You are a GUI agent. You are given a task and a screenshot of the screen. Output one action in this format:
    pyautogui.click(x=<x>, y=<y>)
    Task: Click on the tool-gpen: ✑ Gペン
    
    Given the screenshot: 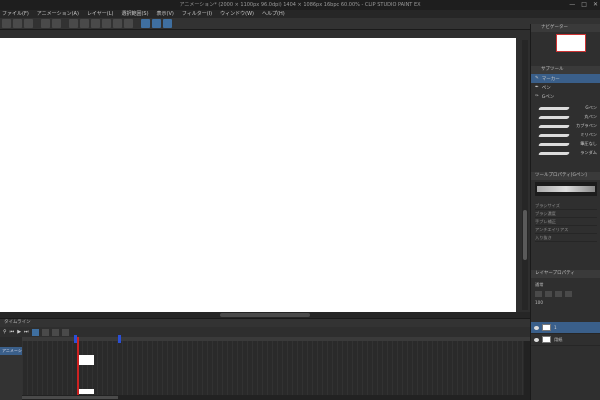 What is the action you would take?
    pyautogui.click(x=565, y=96)
    